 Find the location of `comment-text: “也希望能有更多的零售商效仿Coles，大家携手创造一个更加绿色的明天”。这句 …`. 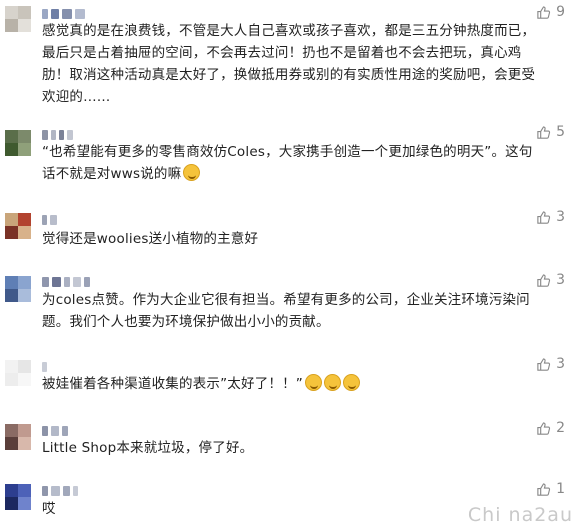

comment-text: “也希望能有更多的零售商效仿Coles，大家携手创造一个更加绿色的明天”。这句 … is located at coordinates (287, 163).